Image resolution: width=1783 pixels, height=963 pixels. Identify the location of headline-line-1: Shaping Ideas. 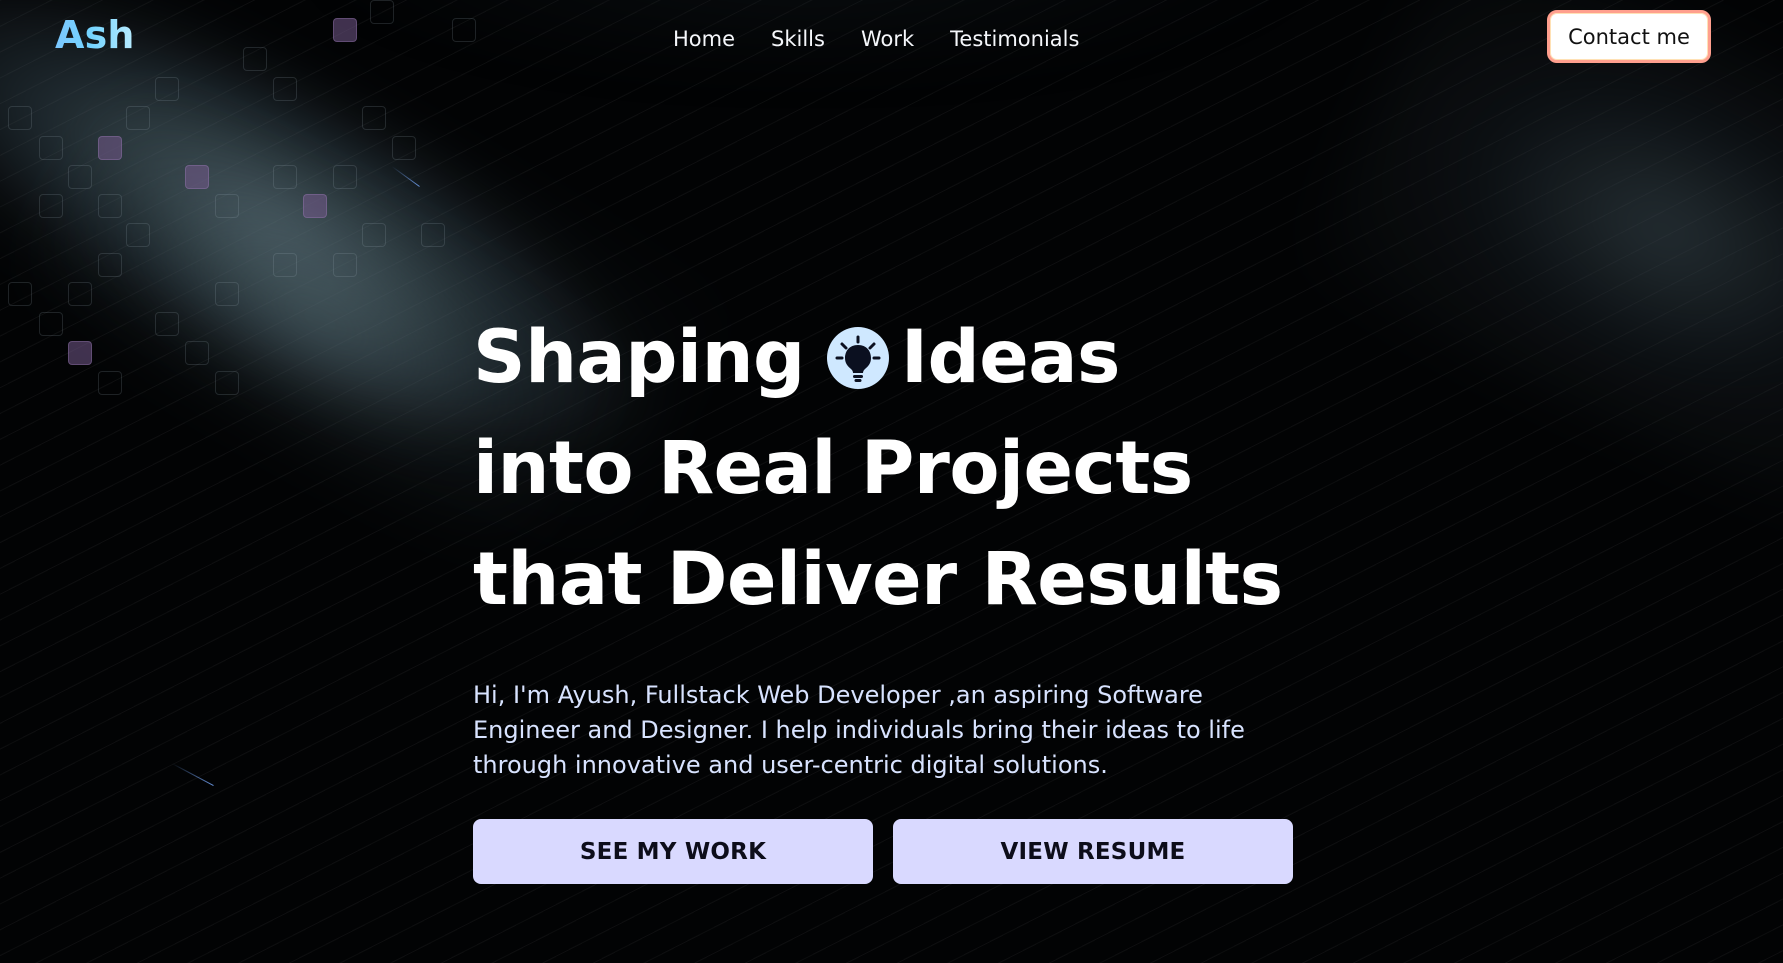
(923, 357).